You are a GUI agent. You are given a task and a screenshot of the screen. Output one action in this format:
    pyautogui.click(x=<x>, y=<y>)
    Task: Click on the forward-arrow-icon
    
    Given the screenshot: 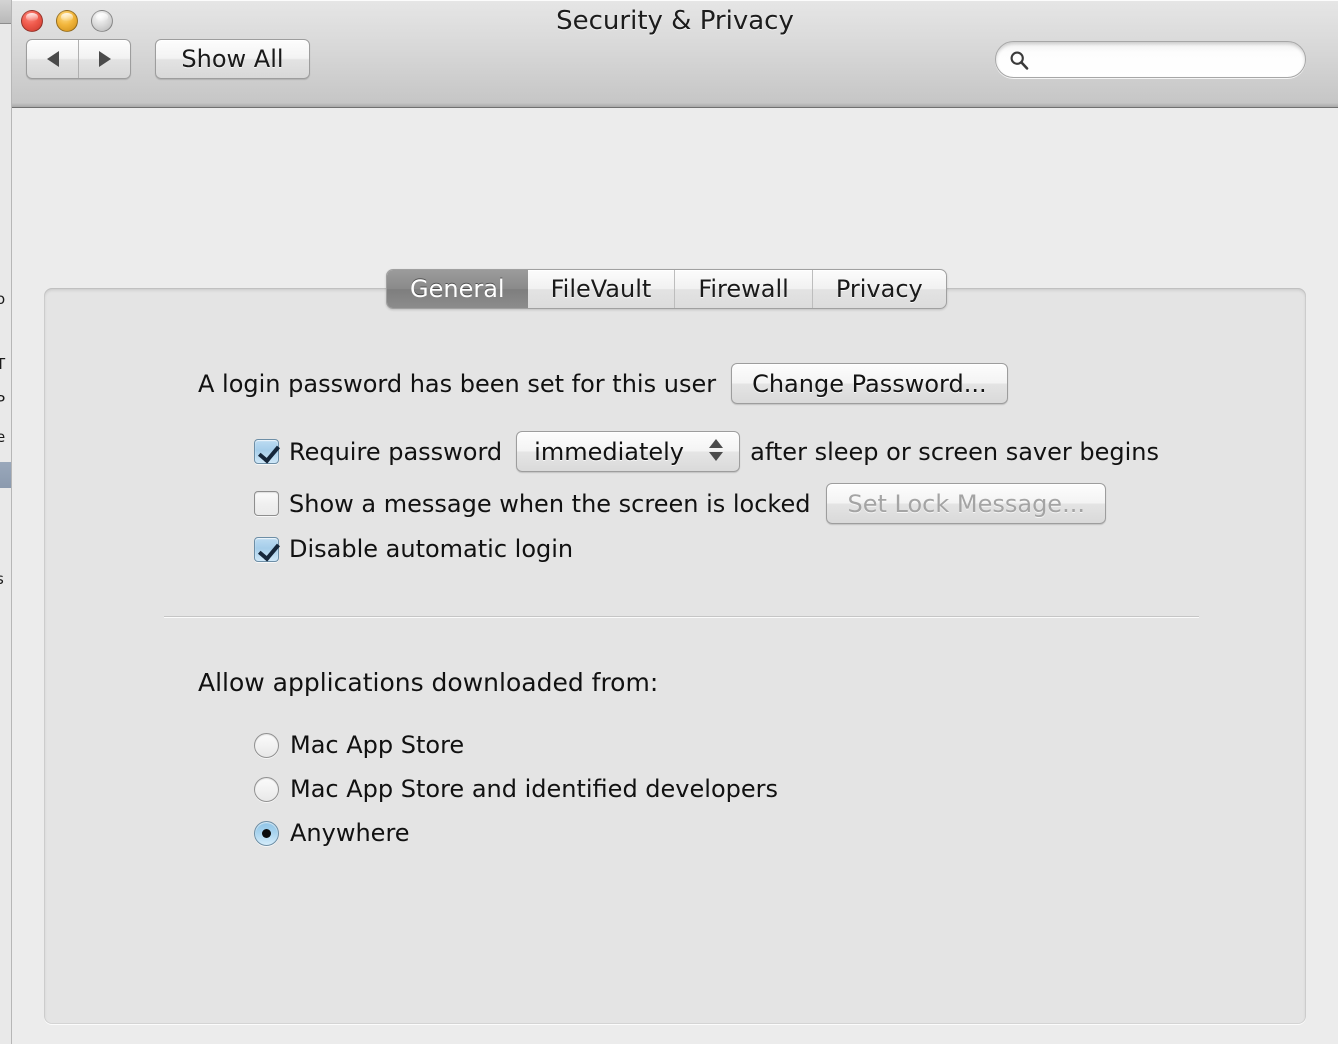 What is the action you would take?
    pyautogui.click(x=104, y=59)
    